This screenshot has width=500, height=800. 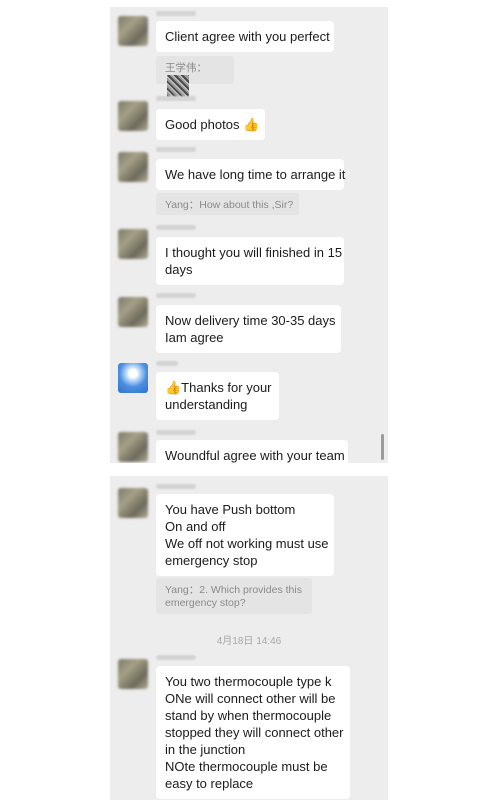 What do you see at coordinates (250, 261) in the screenshot?
I see `message-bubble: I thought you will finished in 15 days` at bounding box center [250, 261].